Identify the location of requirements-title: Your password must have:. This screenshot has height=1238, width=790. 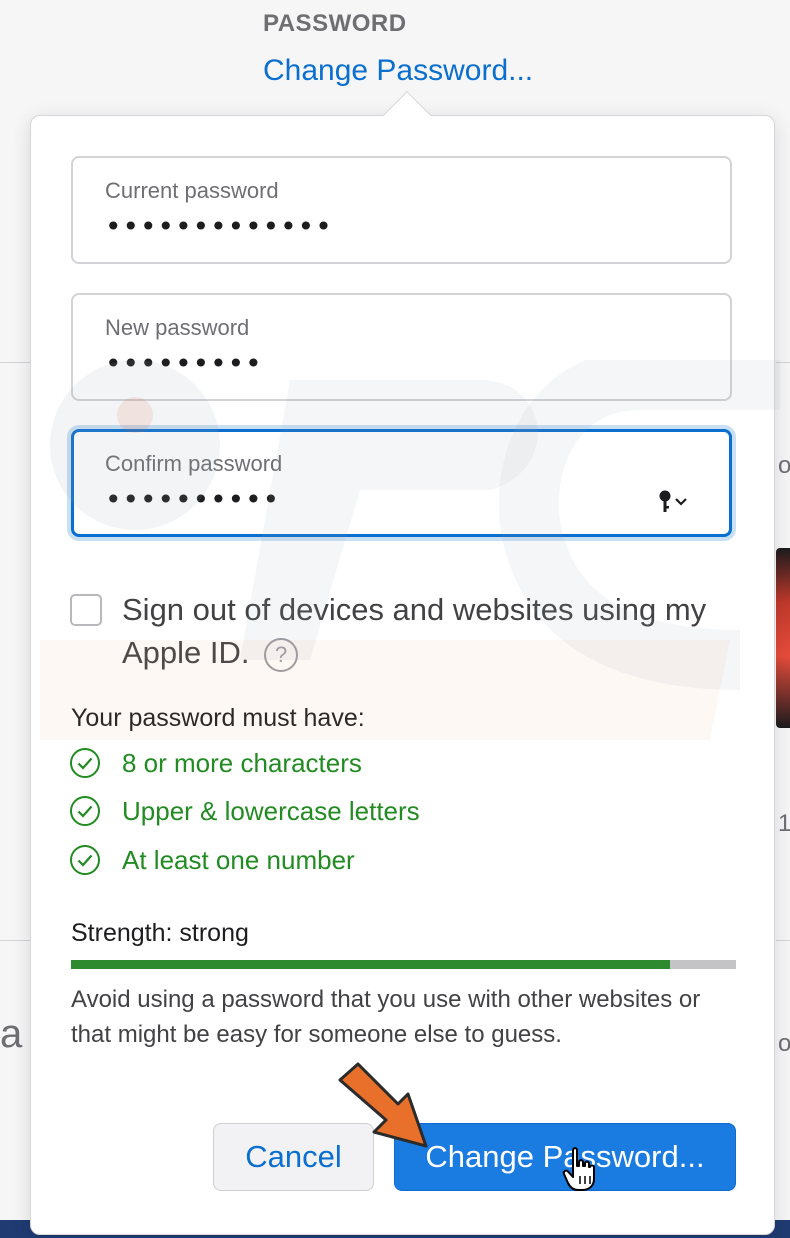
(218, 718).